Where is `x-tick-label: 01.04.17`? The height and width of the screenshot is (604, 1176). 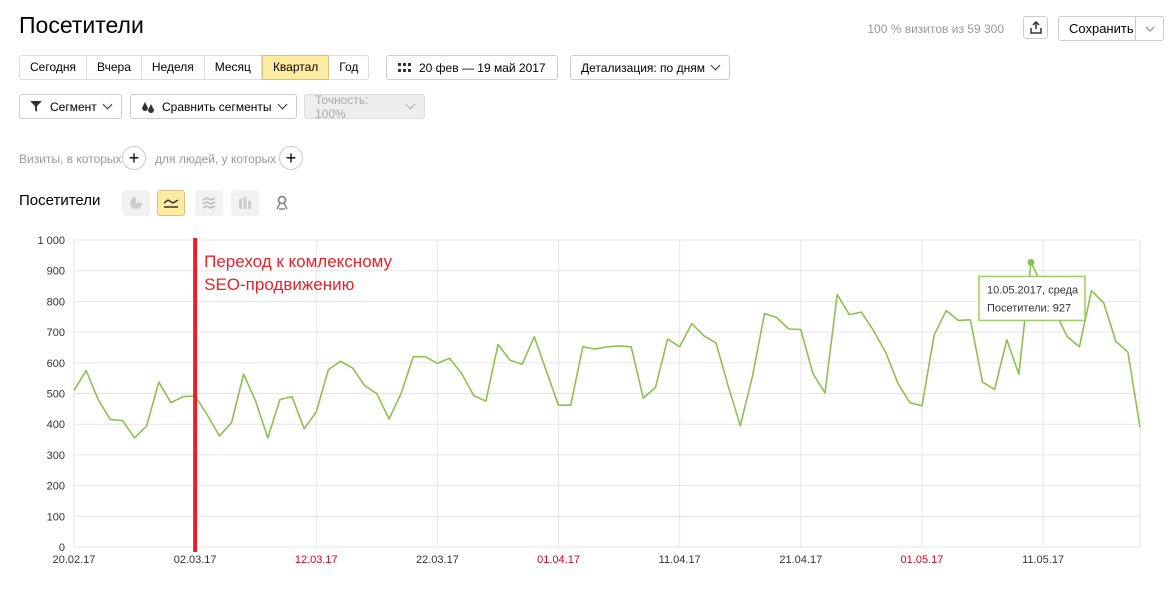
x-tick-label: 01.04.17 is located at coordinates (558, 560).